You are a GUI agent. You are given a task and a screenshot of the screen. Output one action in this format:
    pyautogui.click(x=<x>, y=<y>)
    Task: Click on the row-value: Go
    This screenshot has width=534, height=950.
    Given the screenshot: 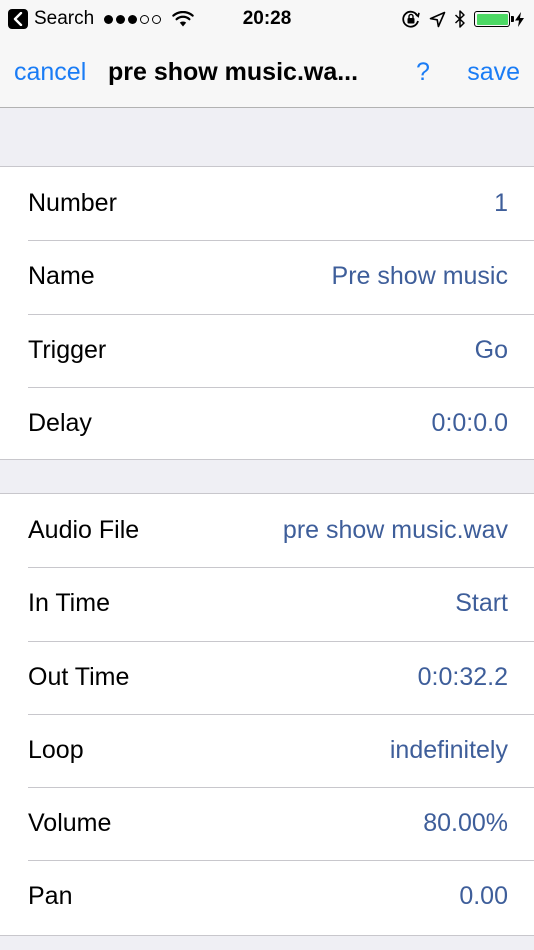 What is the action you would take?
    pyautogui.click(x=491, y=349)
    